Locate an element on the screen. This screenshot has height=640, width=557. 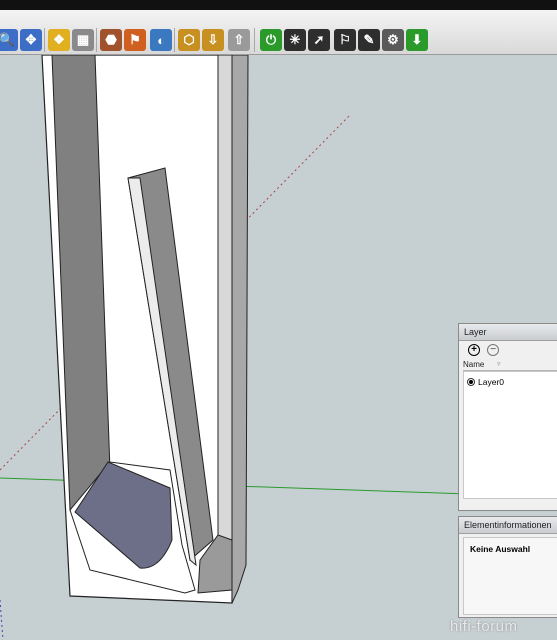
select-arrow-icon: ➚ is located at coordinates (319, 40).